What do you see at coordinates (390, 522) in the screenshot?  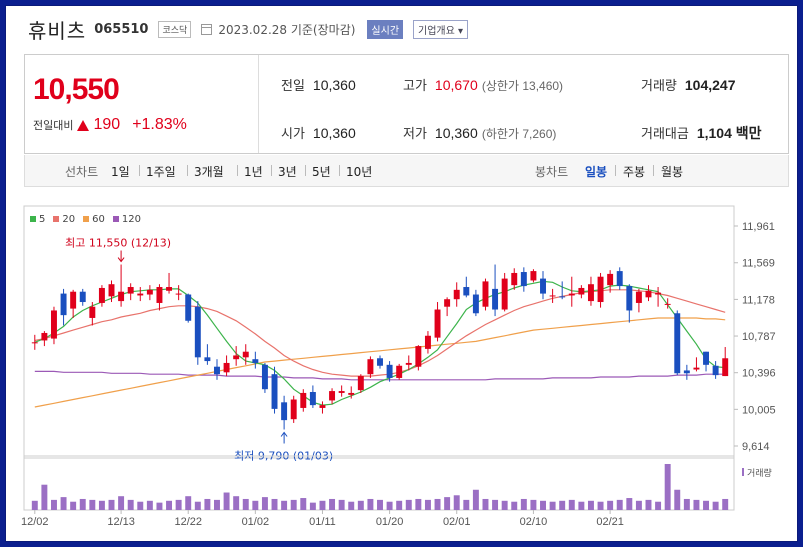 I see `x-tick-label: 01/20` at bounding box center [390, 522].